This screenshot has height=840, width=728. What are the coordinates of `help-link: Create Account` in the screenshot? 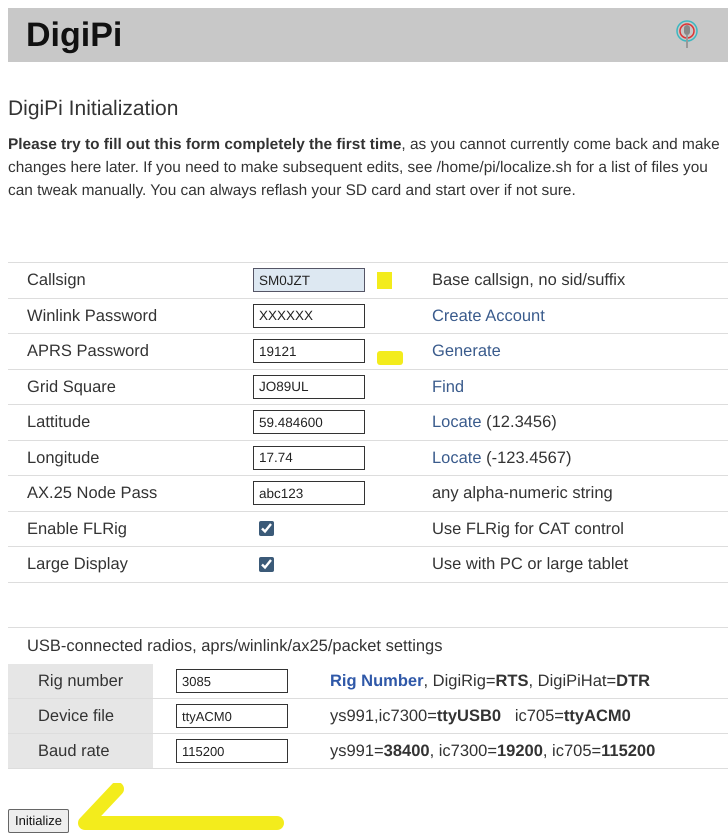 It's located at (488, 315).